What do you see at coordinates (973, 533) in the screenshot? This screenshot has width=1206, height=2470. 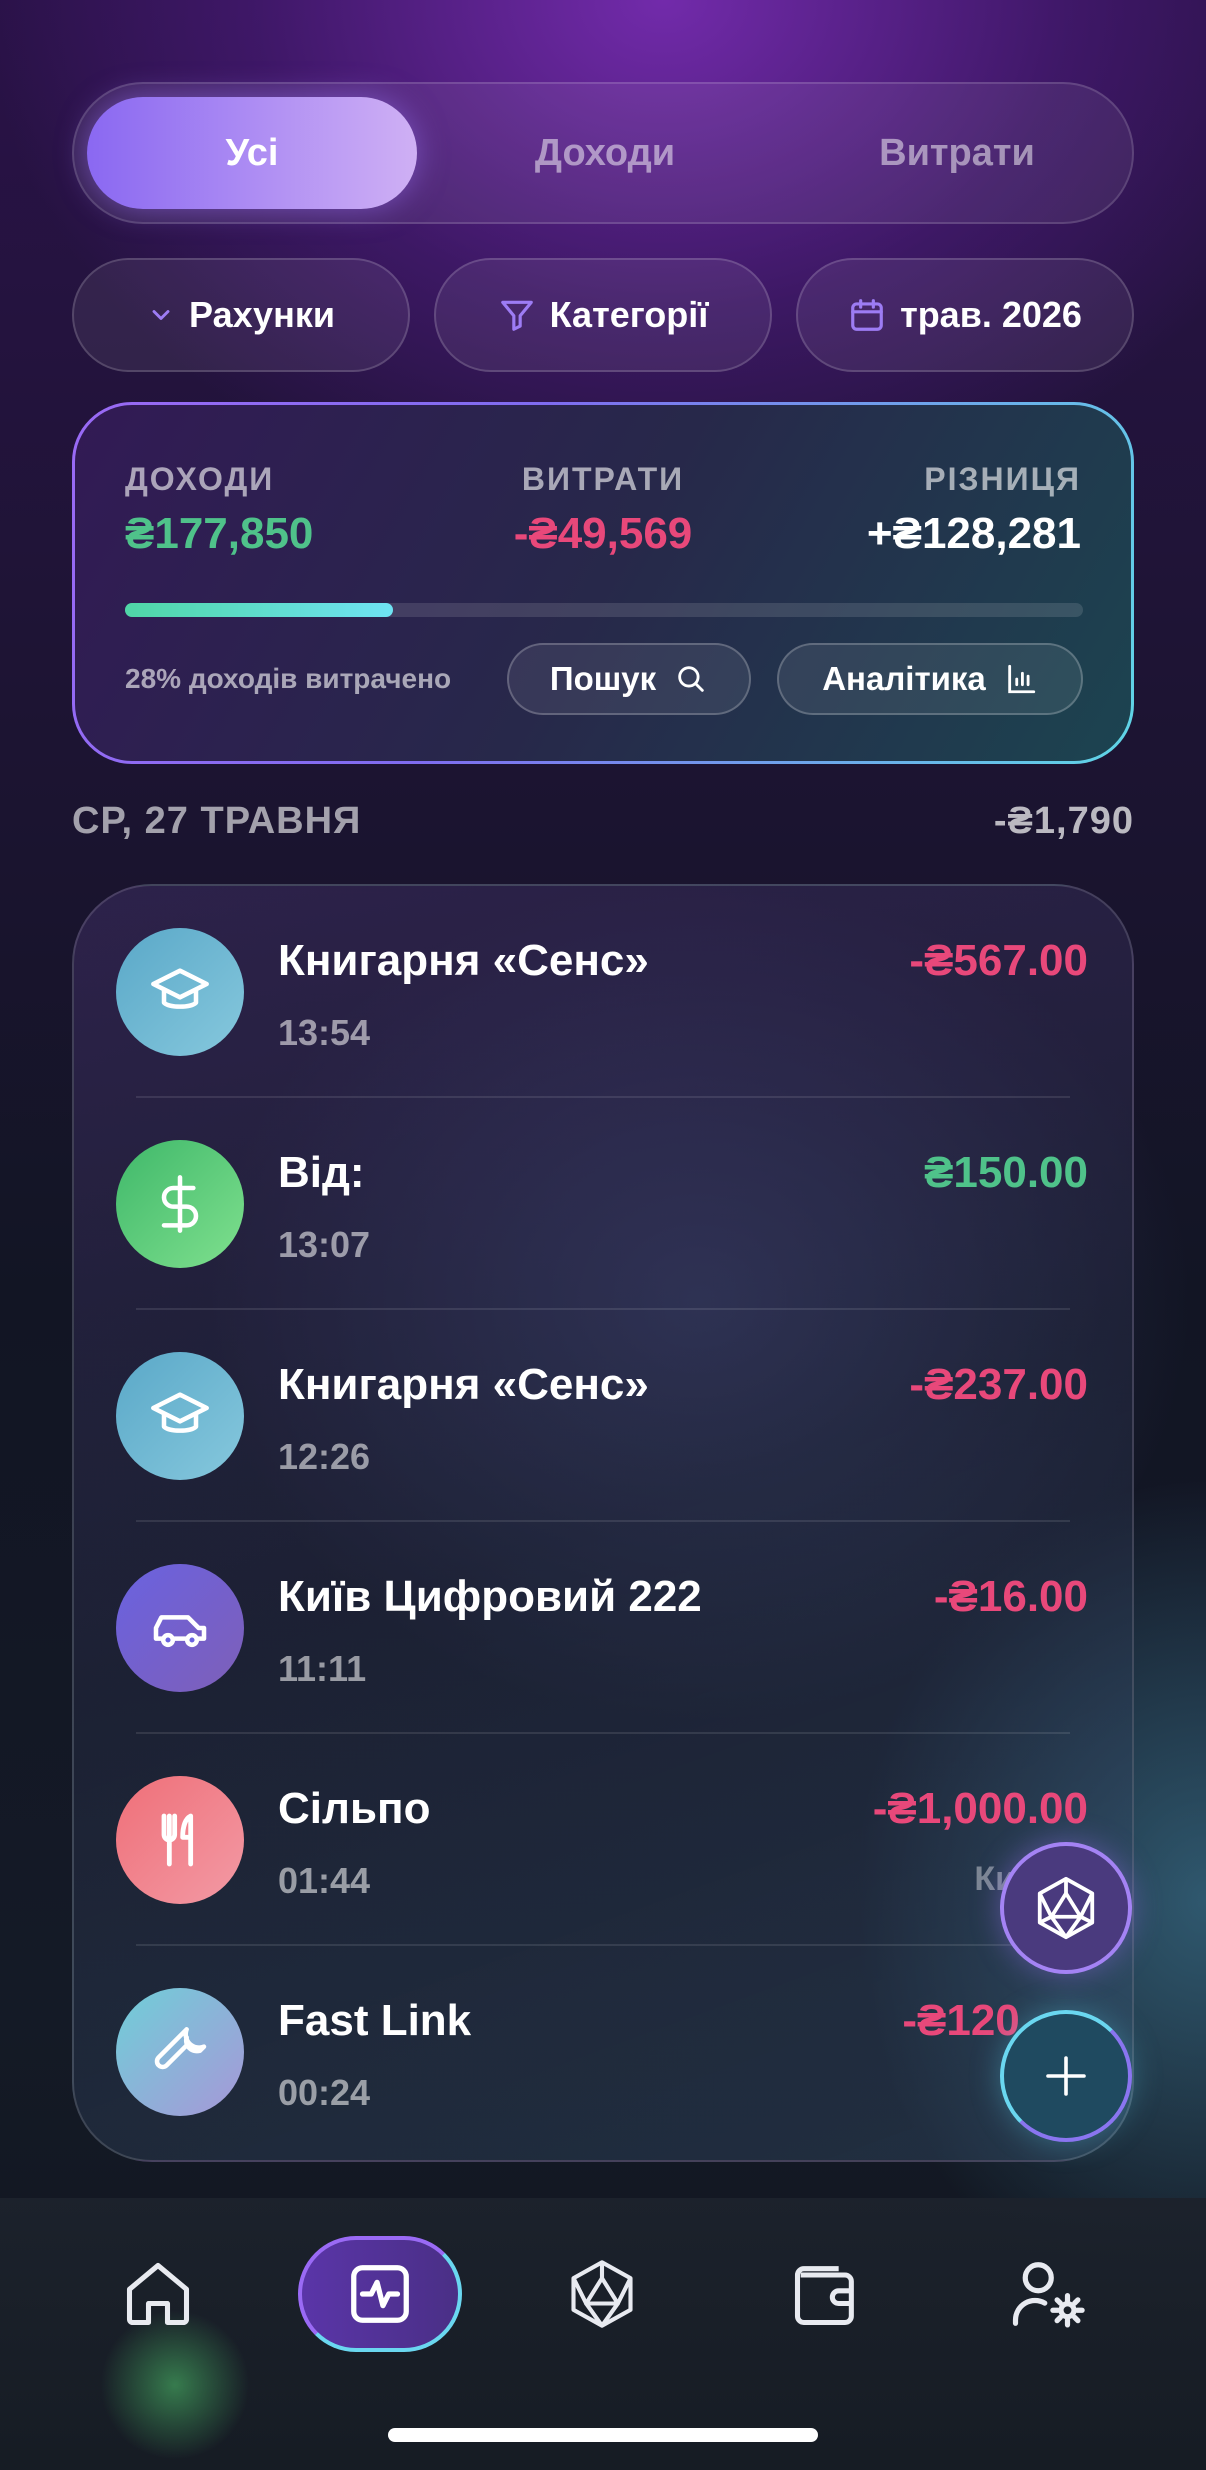 I see `difference-total: +₴128,281` at bounding box center [973, 533].